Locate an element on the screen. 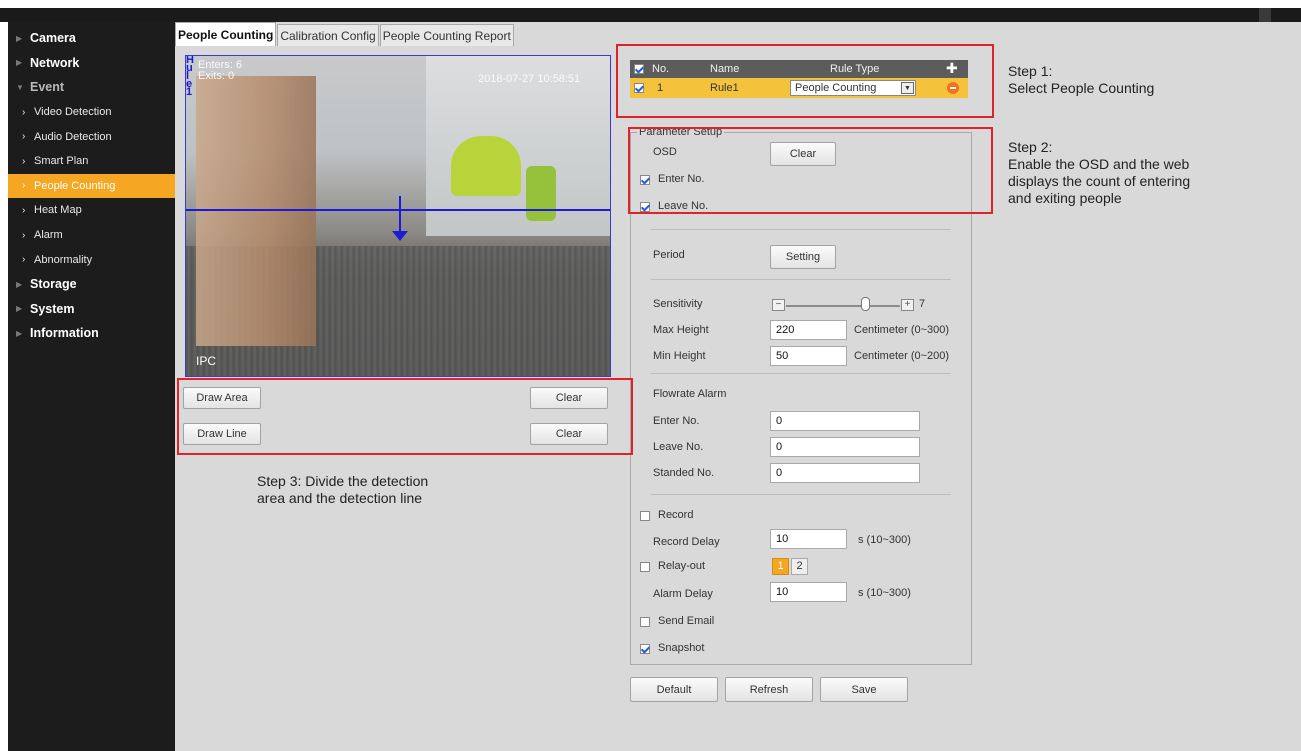 Image resolution: width=1301 pixels, height=751 pixels. sidebar-item-label: Network is located at coordinates (55, 62).